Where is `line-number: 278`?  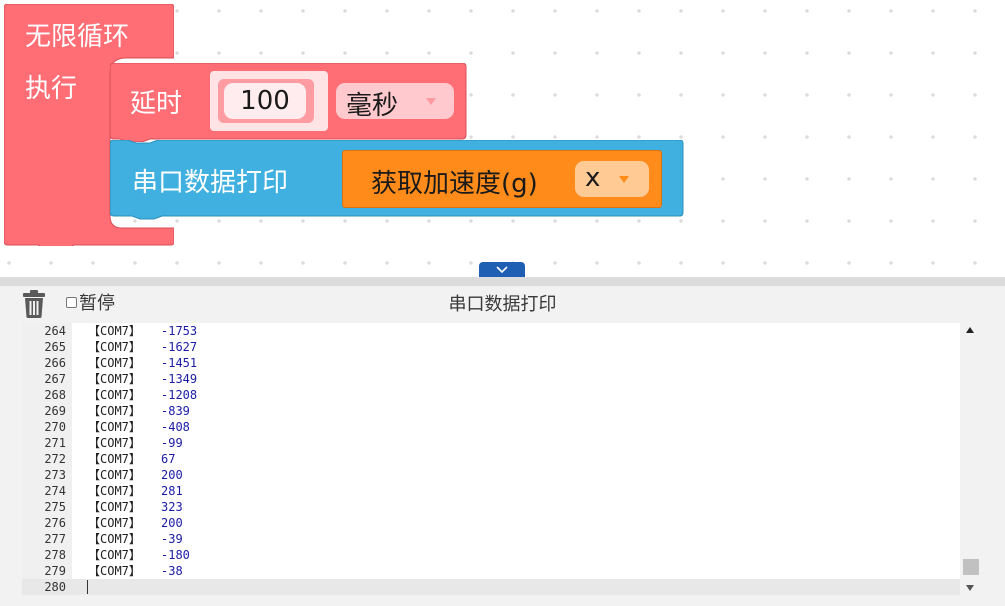 line-number: 278 is located at coordinates (55, 555).